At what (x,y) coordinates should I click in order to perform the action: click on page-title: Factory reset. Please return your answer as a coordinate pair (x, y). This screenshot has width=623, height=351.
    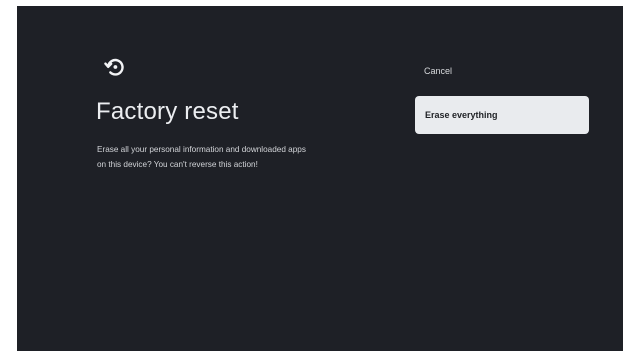
    Looking at the image, I should click on (167, 111).